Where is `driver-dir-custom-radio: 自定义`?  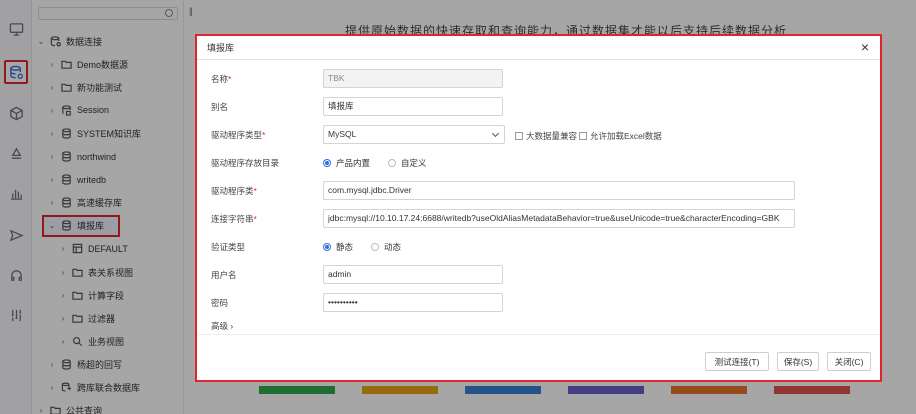
driver-dir-custom-radio: 自定义 is located at coordinates (407, 163).